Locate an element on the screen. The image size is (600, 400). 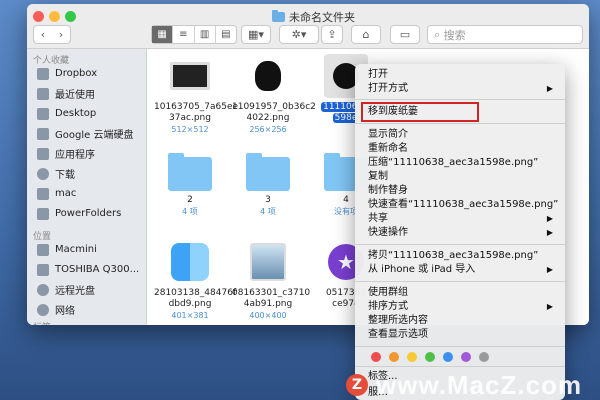
forward-button: › is located at coordinates (61, 34).